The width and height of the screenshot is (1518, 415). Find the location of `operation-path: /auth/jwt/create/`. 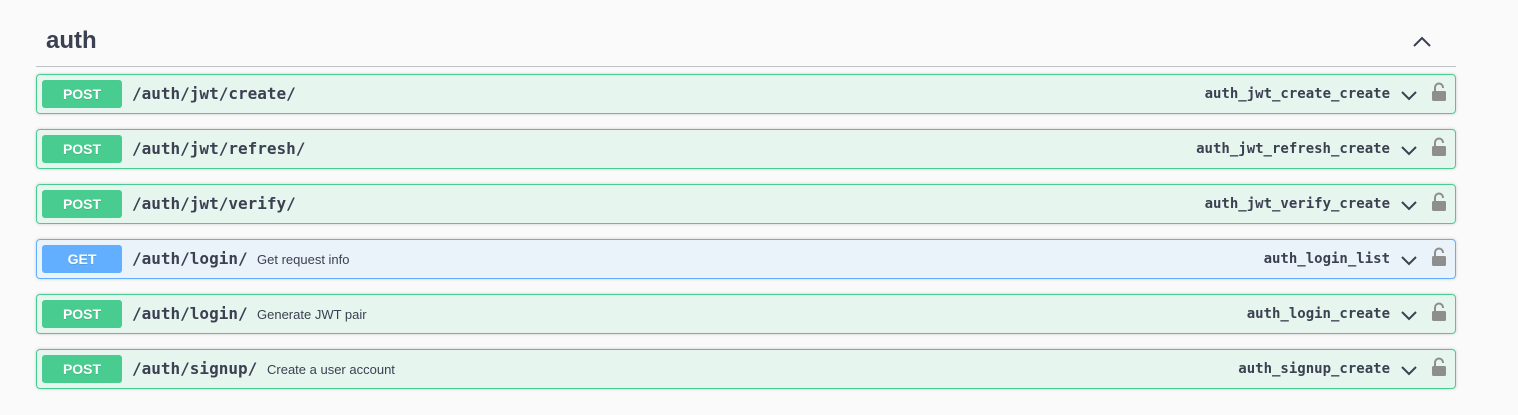

operation-path: /auth/jwt/create/ is located at coordinates (214, 93).